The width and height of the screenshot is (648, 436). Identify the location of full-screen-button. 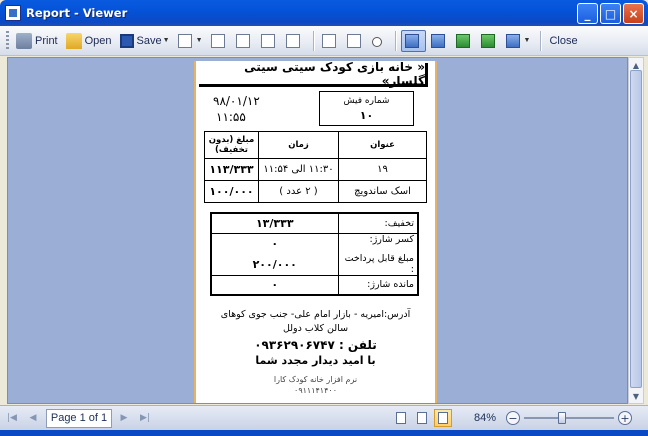
(330, 41).